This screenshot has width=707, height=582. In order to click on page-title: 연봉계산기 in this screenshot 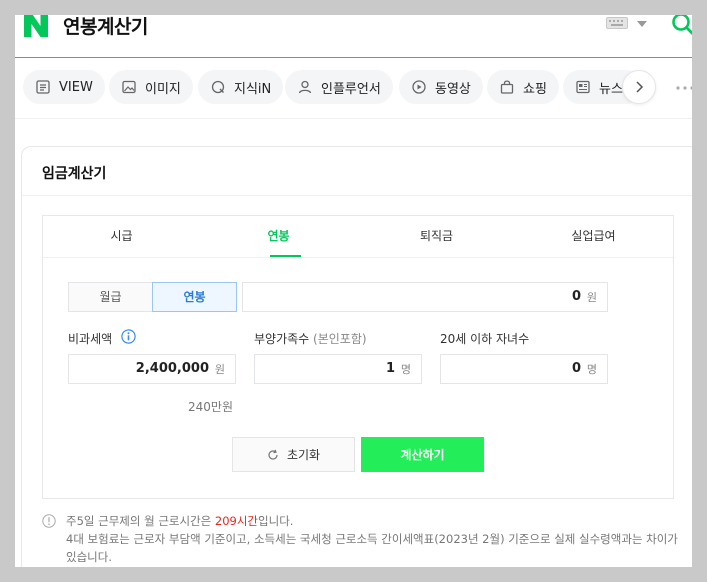, I will do `click(105, 27)`.